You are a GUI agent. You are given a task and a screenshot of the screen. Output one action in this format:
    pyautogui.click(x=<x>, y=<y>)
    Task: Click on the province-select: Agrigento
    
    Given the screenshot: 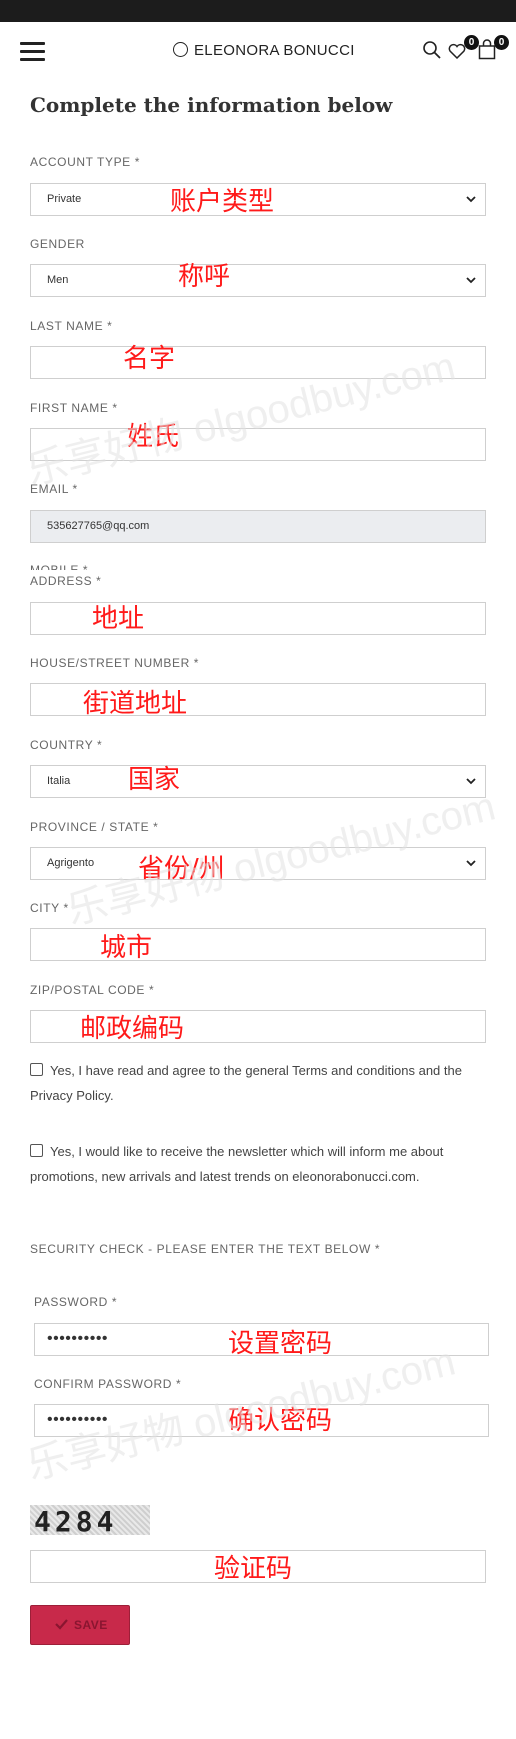 What is the action you would take?
    pyautogui.click(x=258, y=863)
    